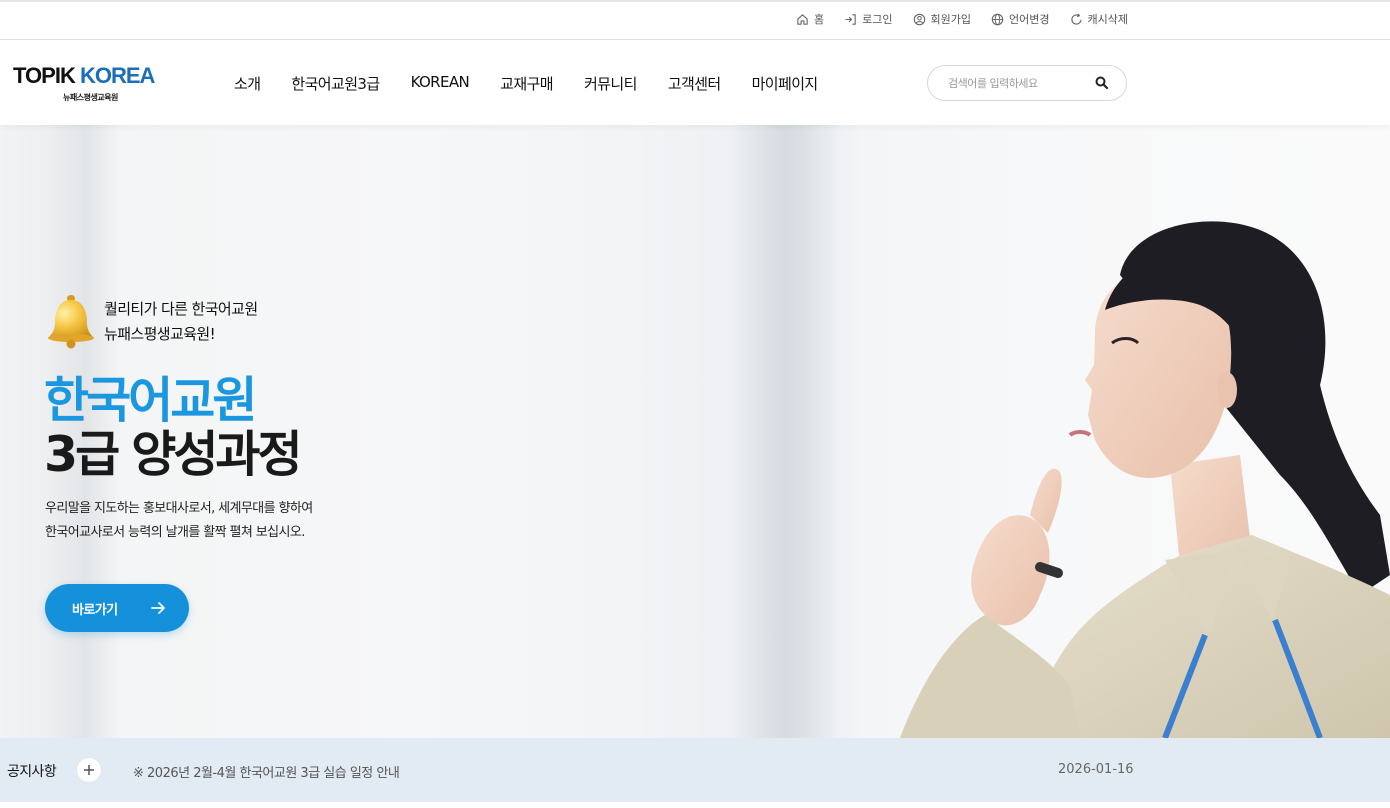 This screenshot has width=1390, height=808. I want to click on language-link-label: 언어변경, so click(1029, 19).